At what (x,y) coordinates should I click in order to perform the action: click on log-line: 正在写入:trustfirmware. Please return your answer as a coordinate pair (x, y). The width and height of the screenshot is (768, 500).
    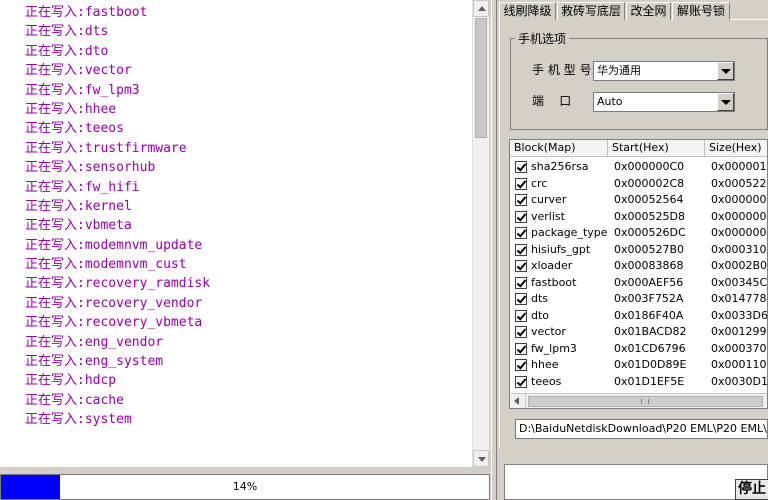
    Looking at the image, I should click on (106, 148).